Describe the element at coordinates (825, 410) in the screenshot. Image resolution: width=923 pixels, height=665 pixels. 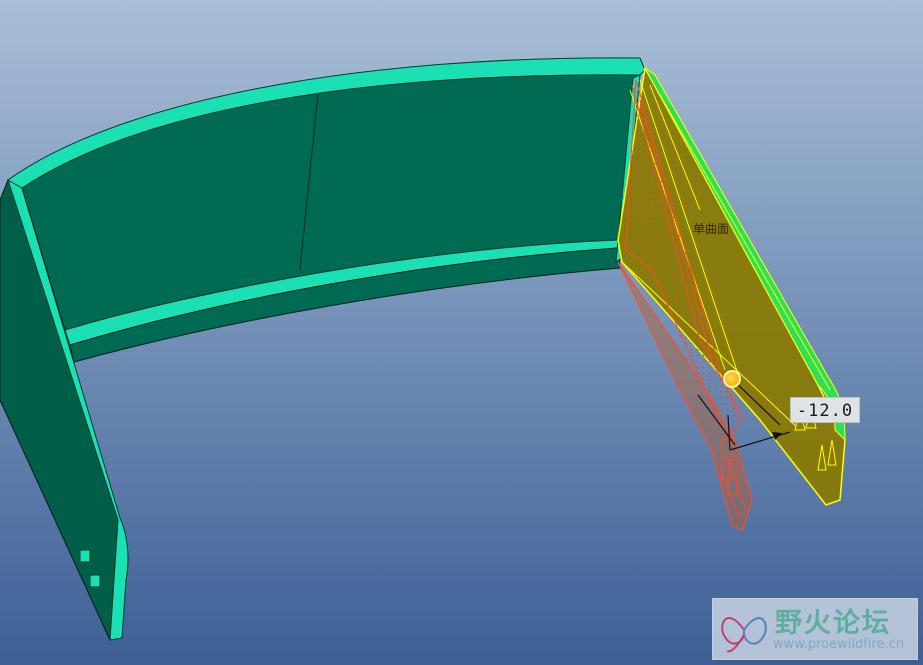
I see `dimension-value-box: -12.0` at that location.